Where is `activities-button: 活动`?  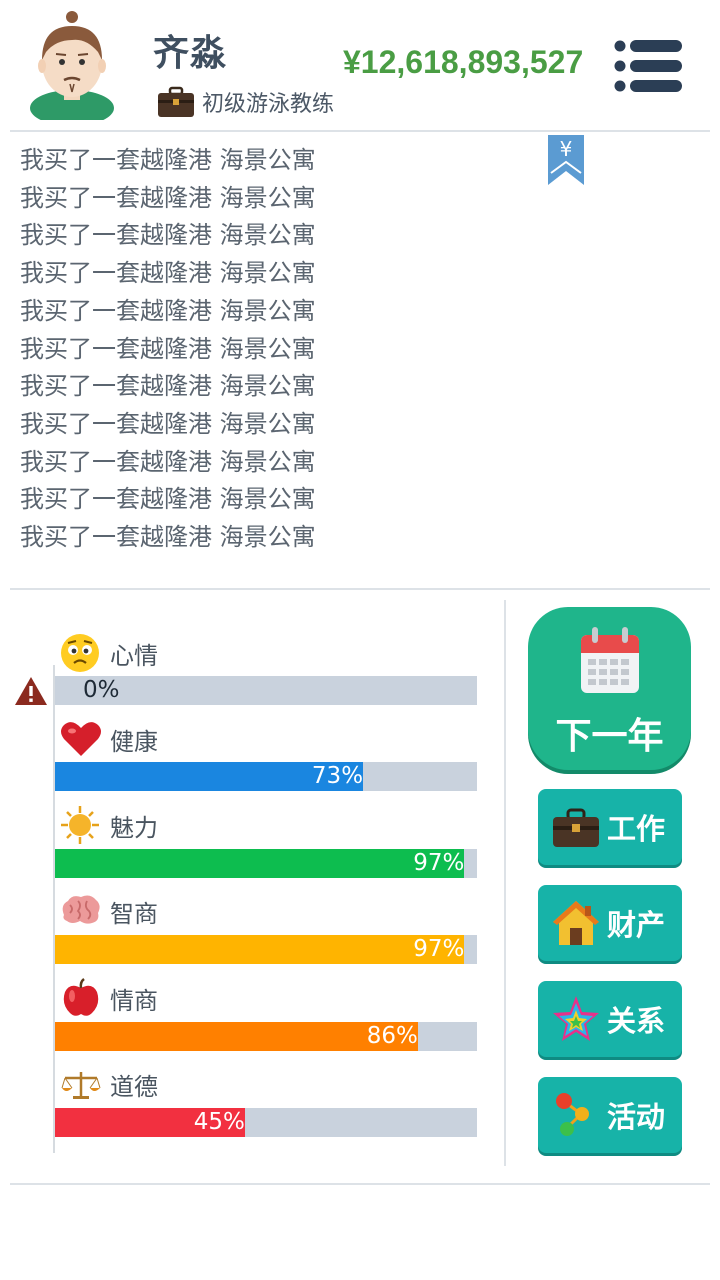
activities-button: 活动 is located at coordinates (610, 1115).